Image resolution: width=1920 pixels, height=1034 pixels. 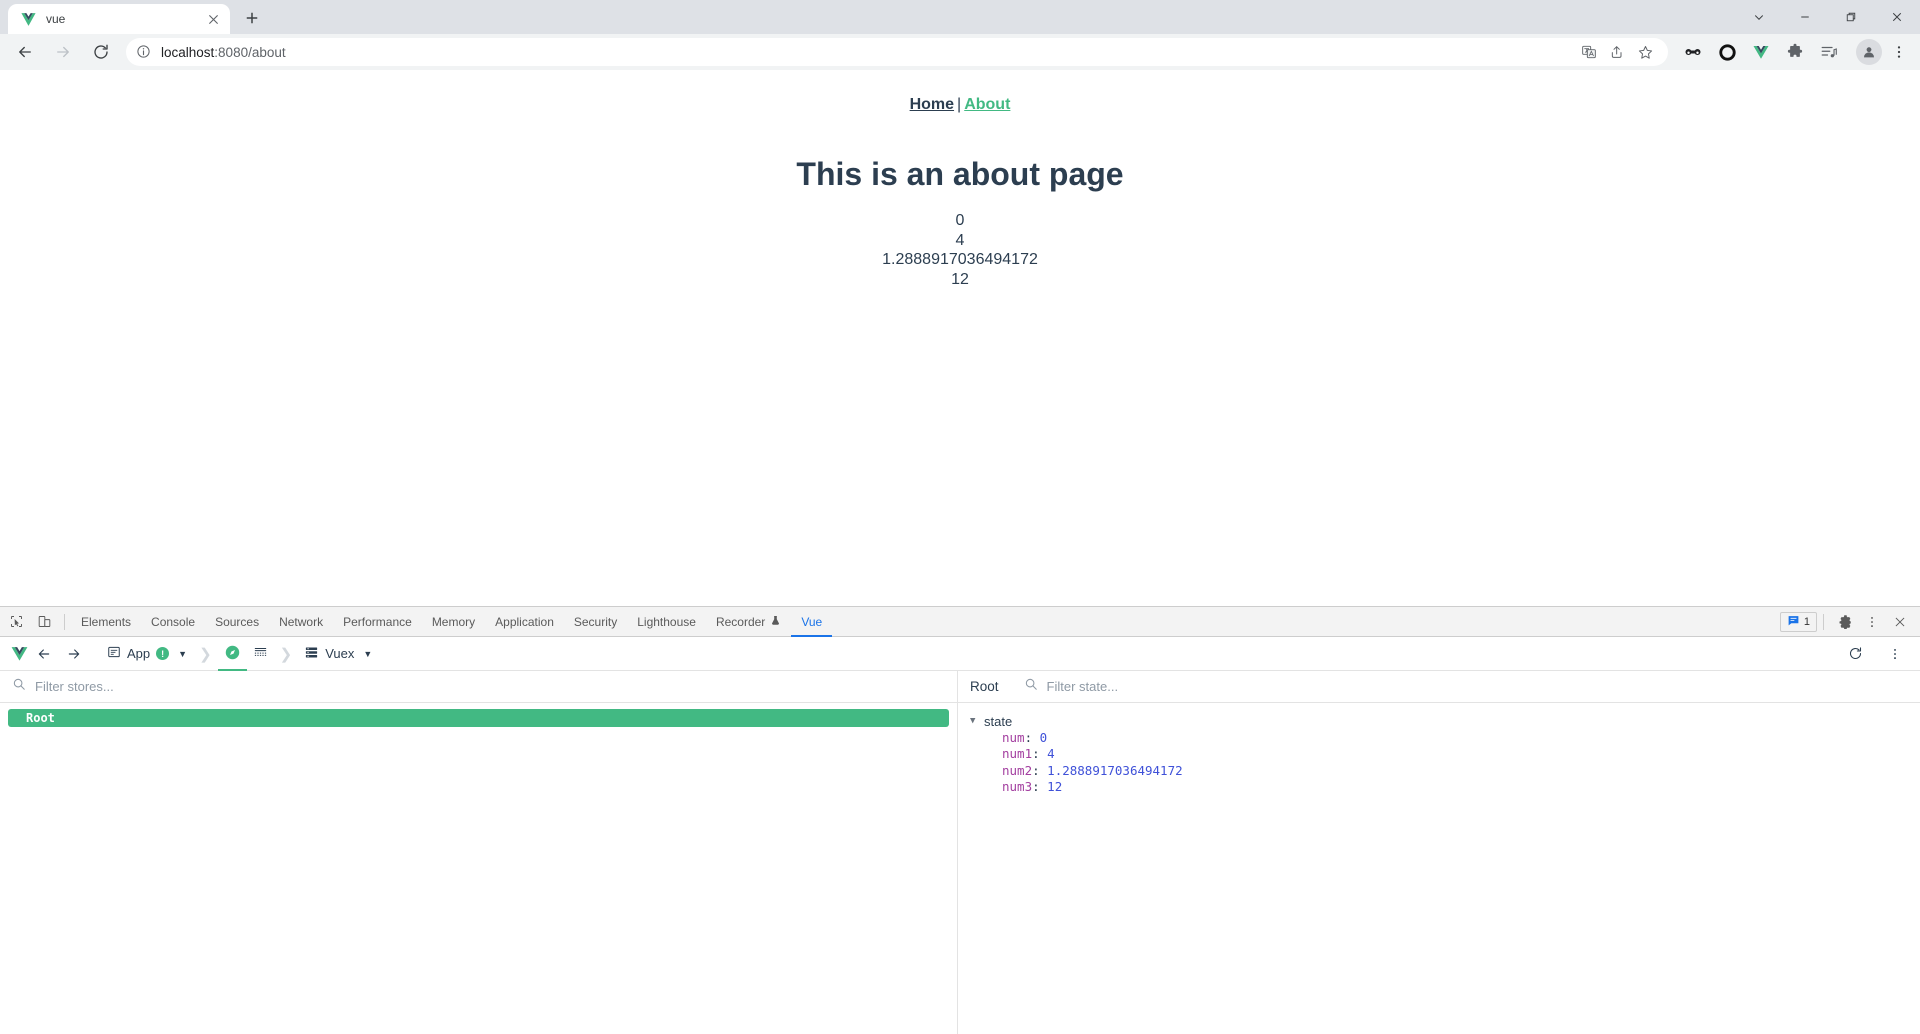 What do you see at coordinates (144, 52) in the screenshot?
I see `info-circle-icon` at bounding box center [144, 52].